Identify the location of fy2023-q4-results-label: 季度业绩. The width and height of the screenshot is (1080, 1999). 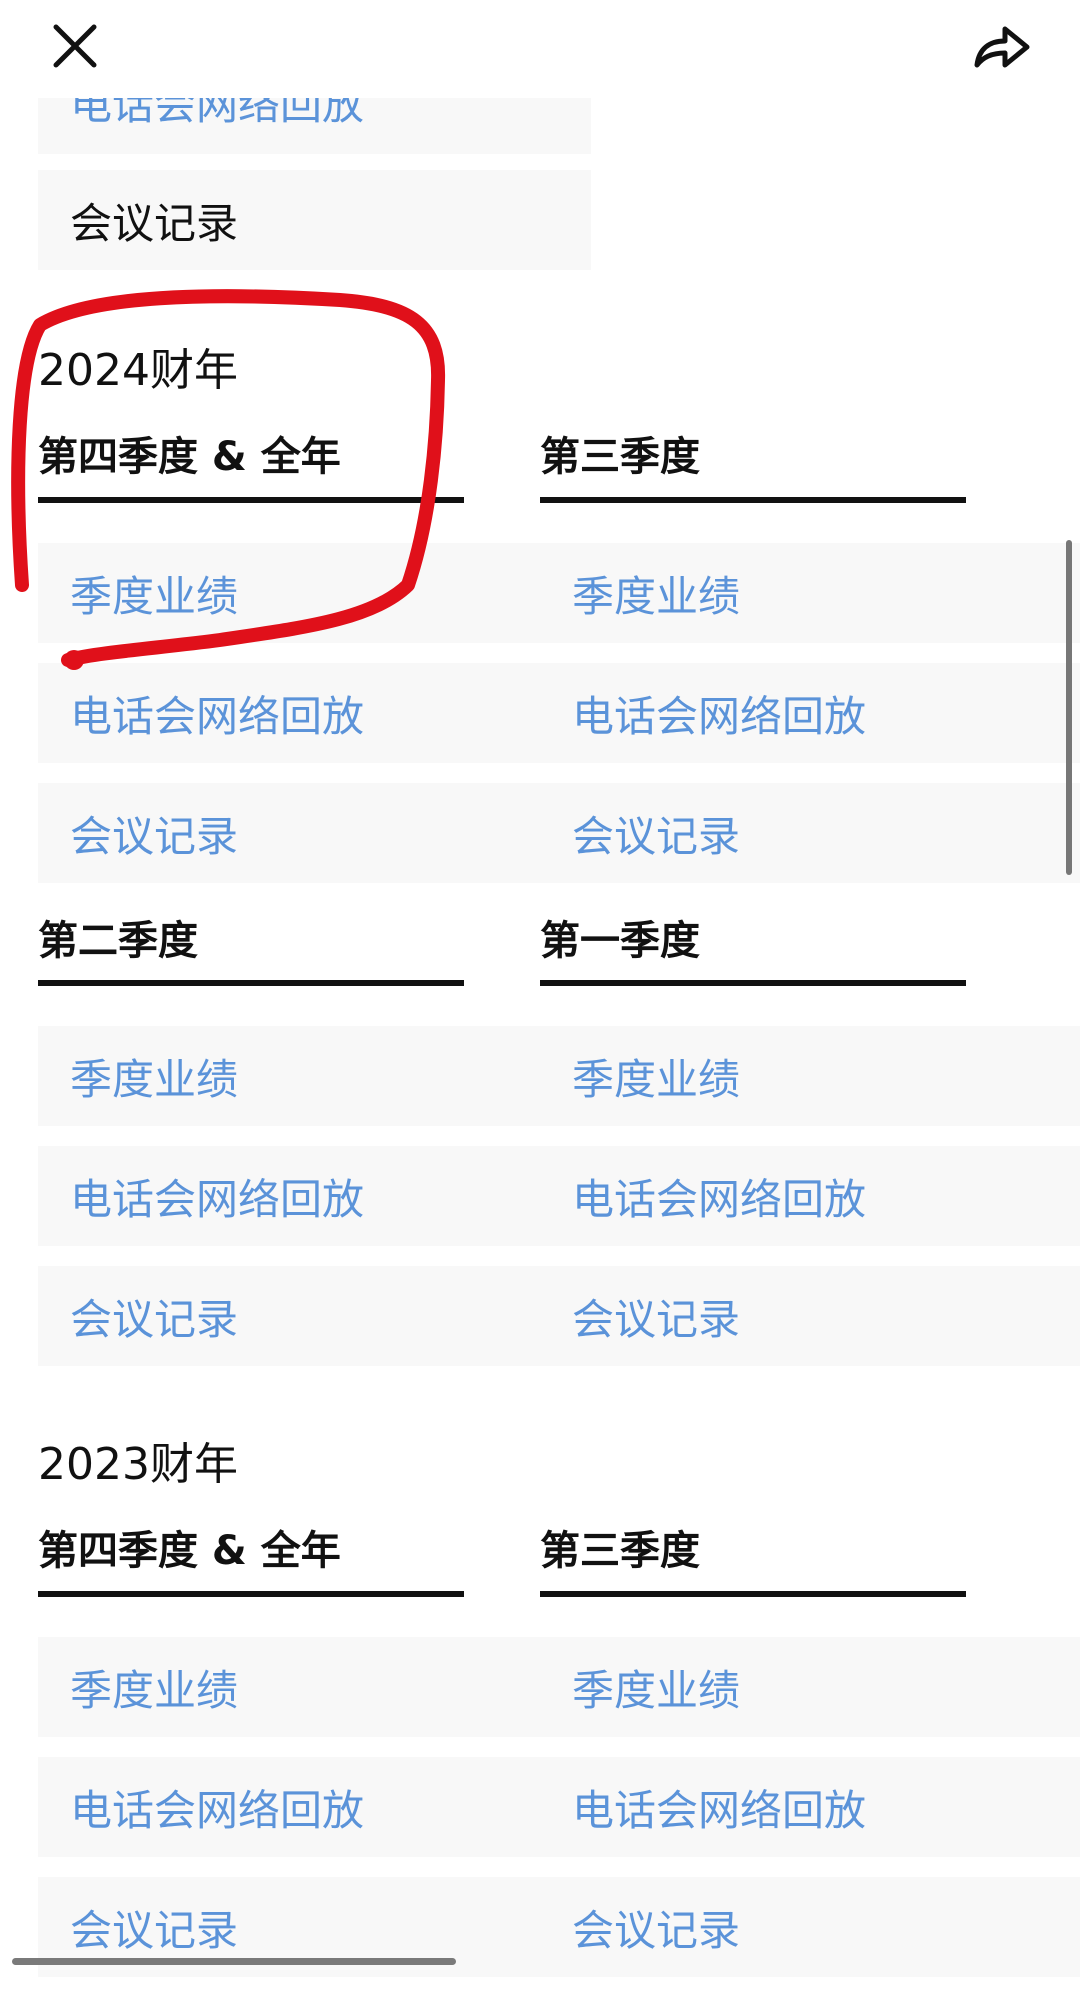
(154, 1690).